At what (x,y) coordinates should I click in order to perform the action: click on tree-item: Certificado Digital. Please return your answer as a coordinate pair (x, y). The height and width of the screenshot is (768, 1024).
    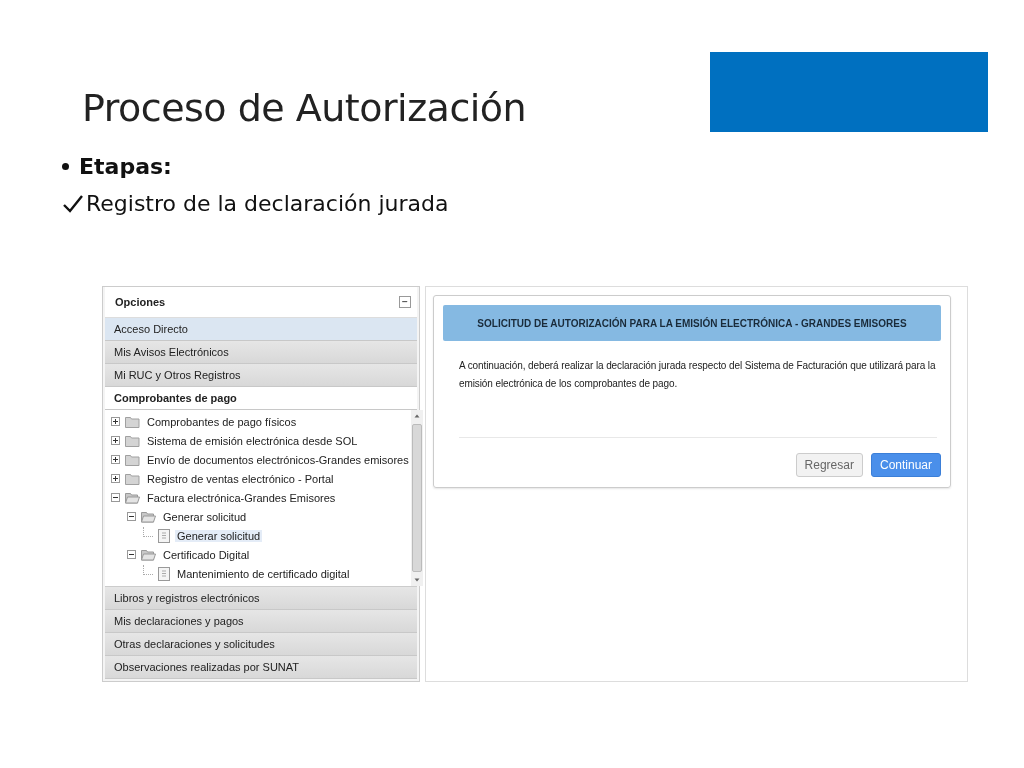
    Looking at the image, I should click on (206, 554).